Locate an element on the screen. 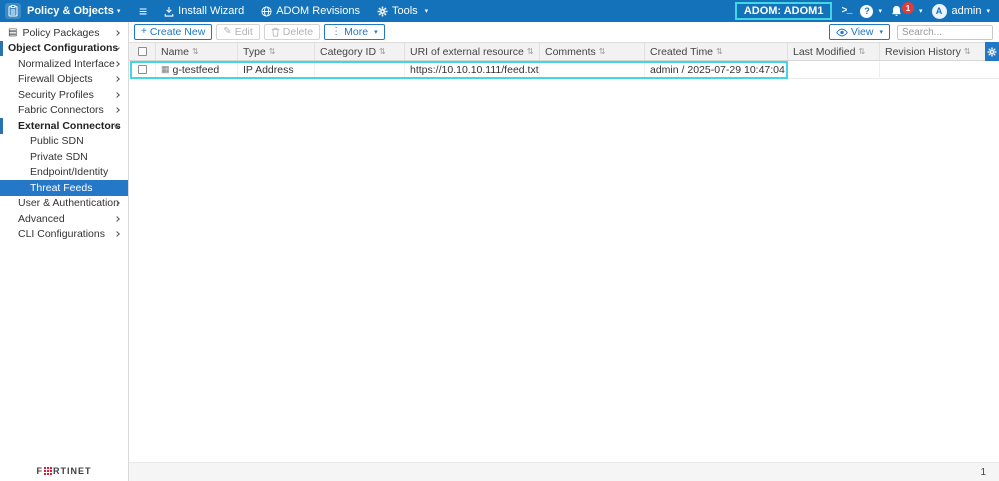 This screenshot has width=999, height=481. brand-suffix: RTINET is located at coordinates (72, 470).